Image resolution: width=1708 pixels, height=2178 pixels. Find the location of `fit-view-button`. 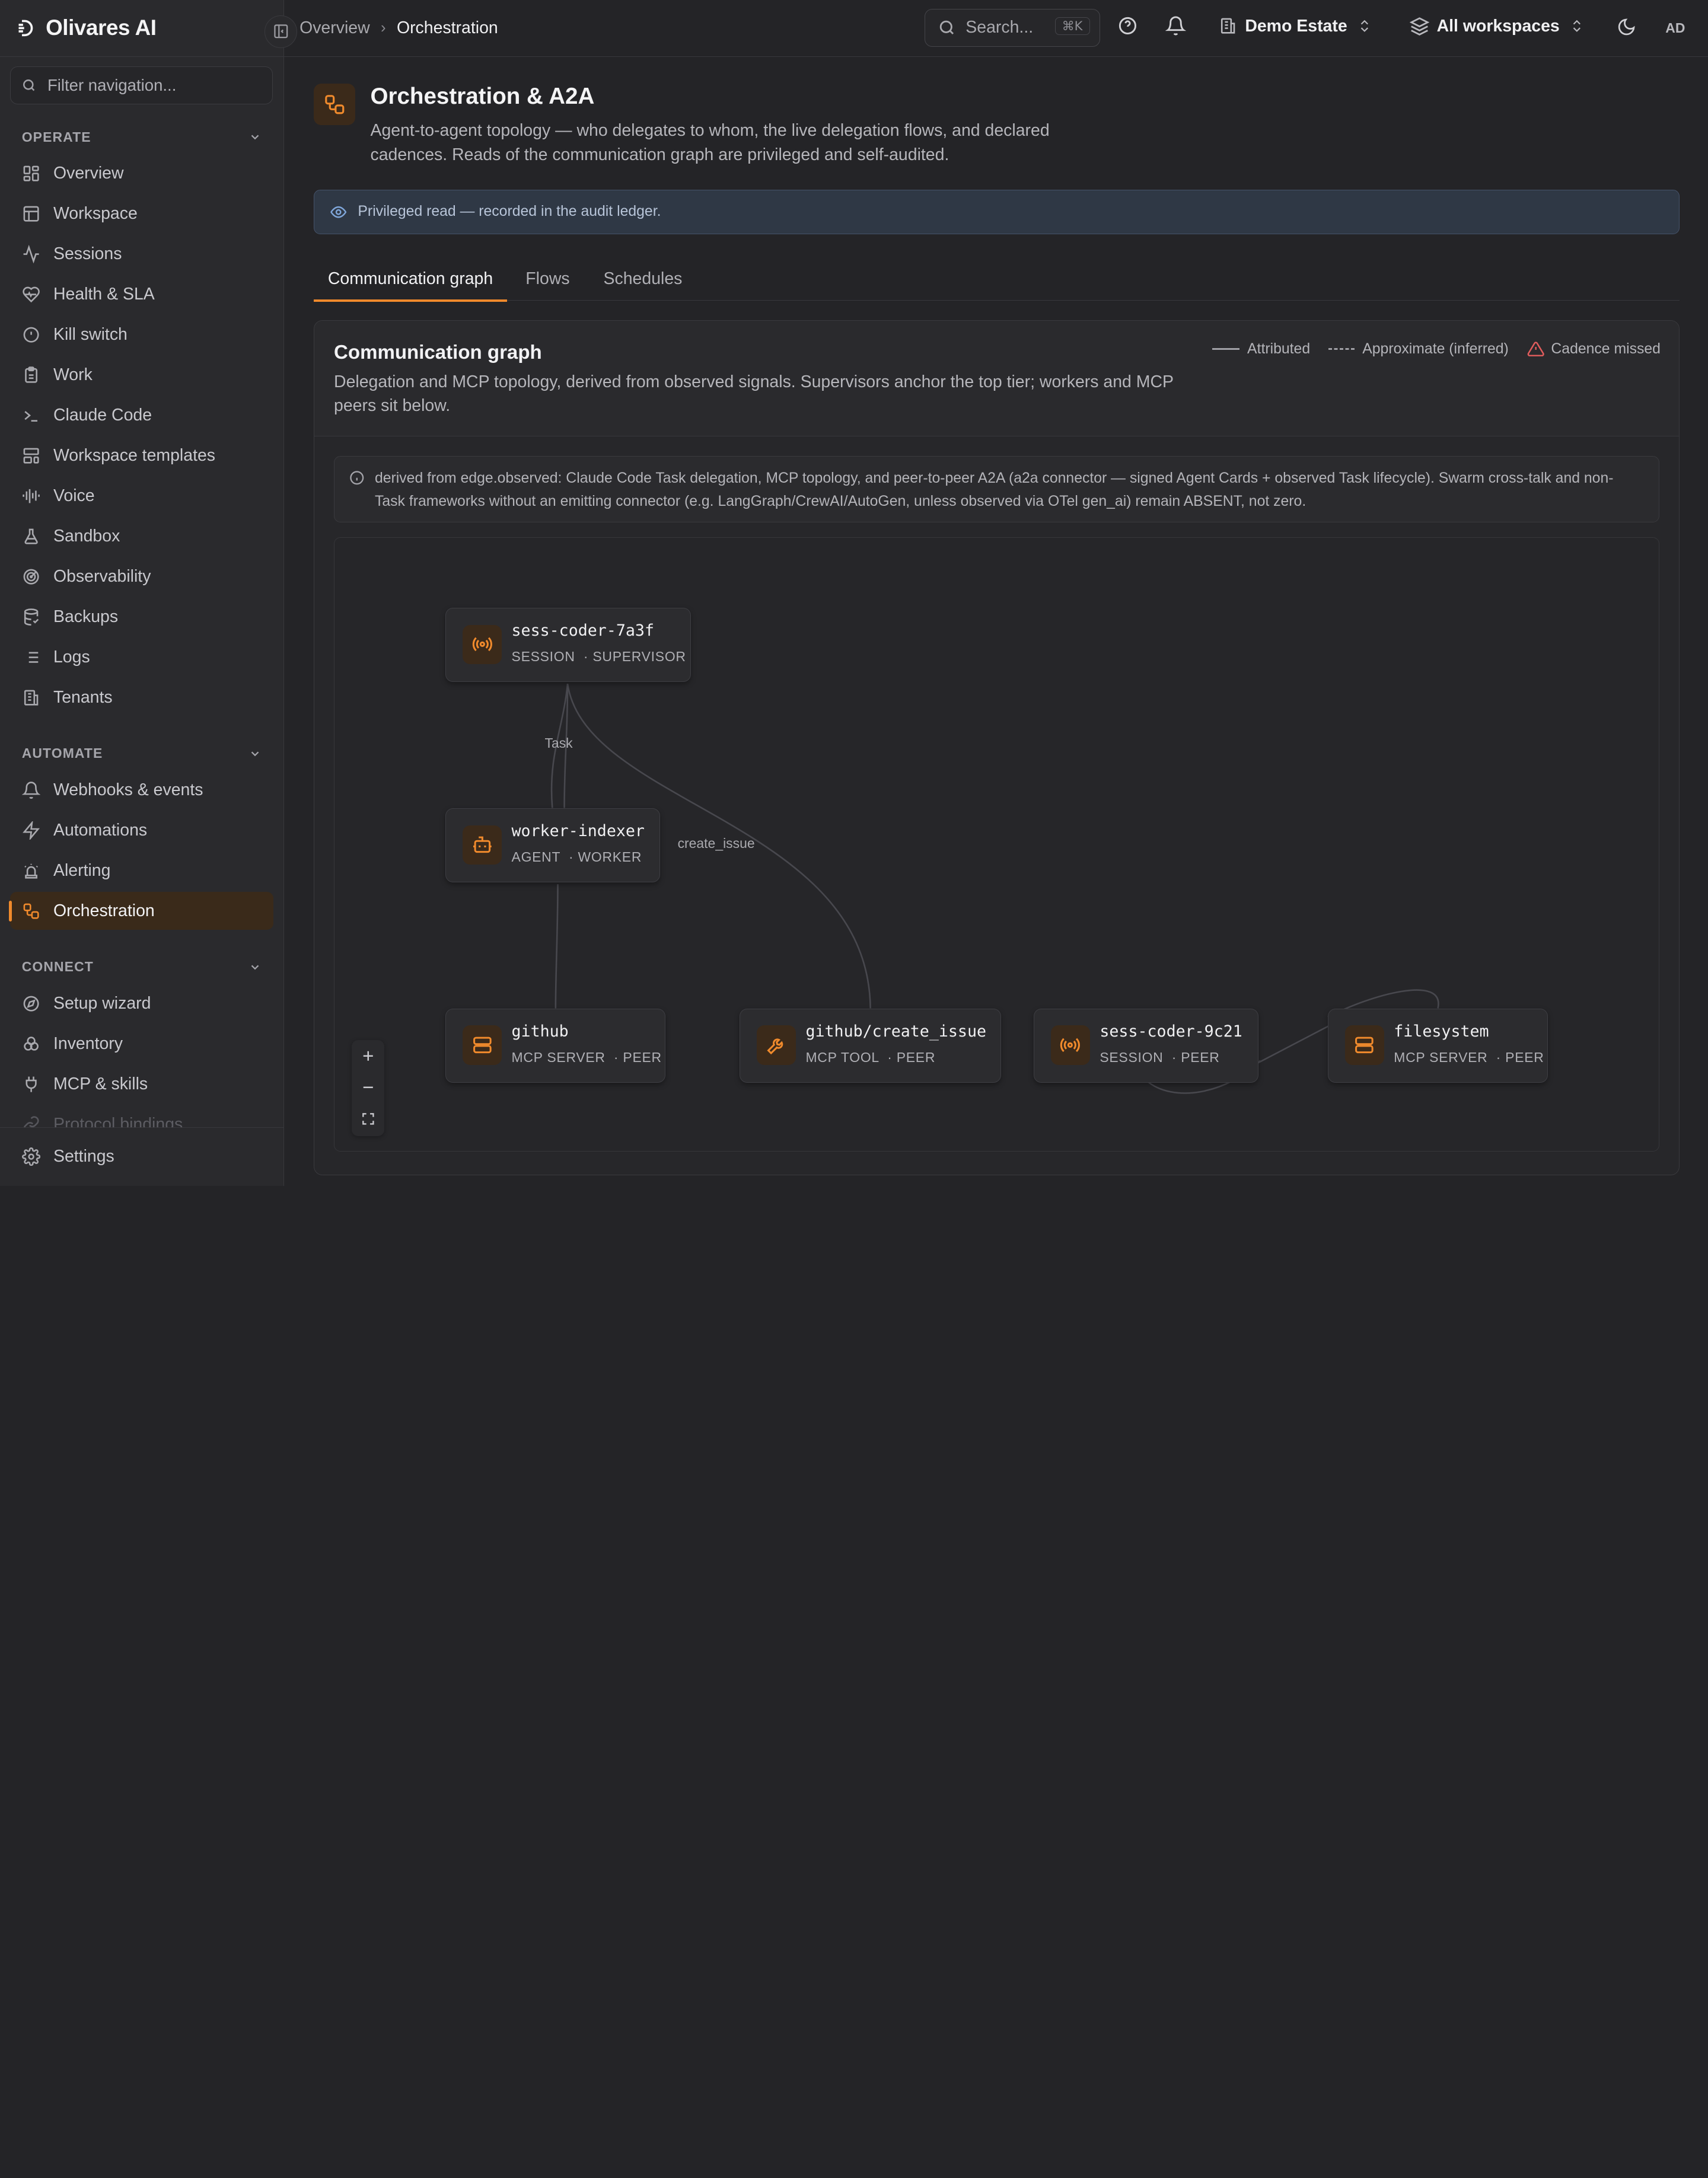

fit-view-button is located at coordinates (368, 1119).